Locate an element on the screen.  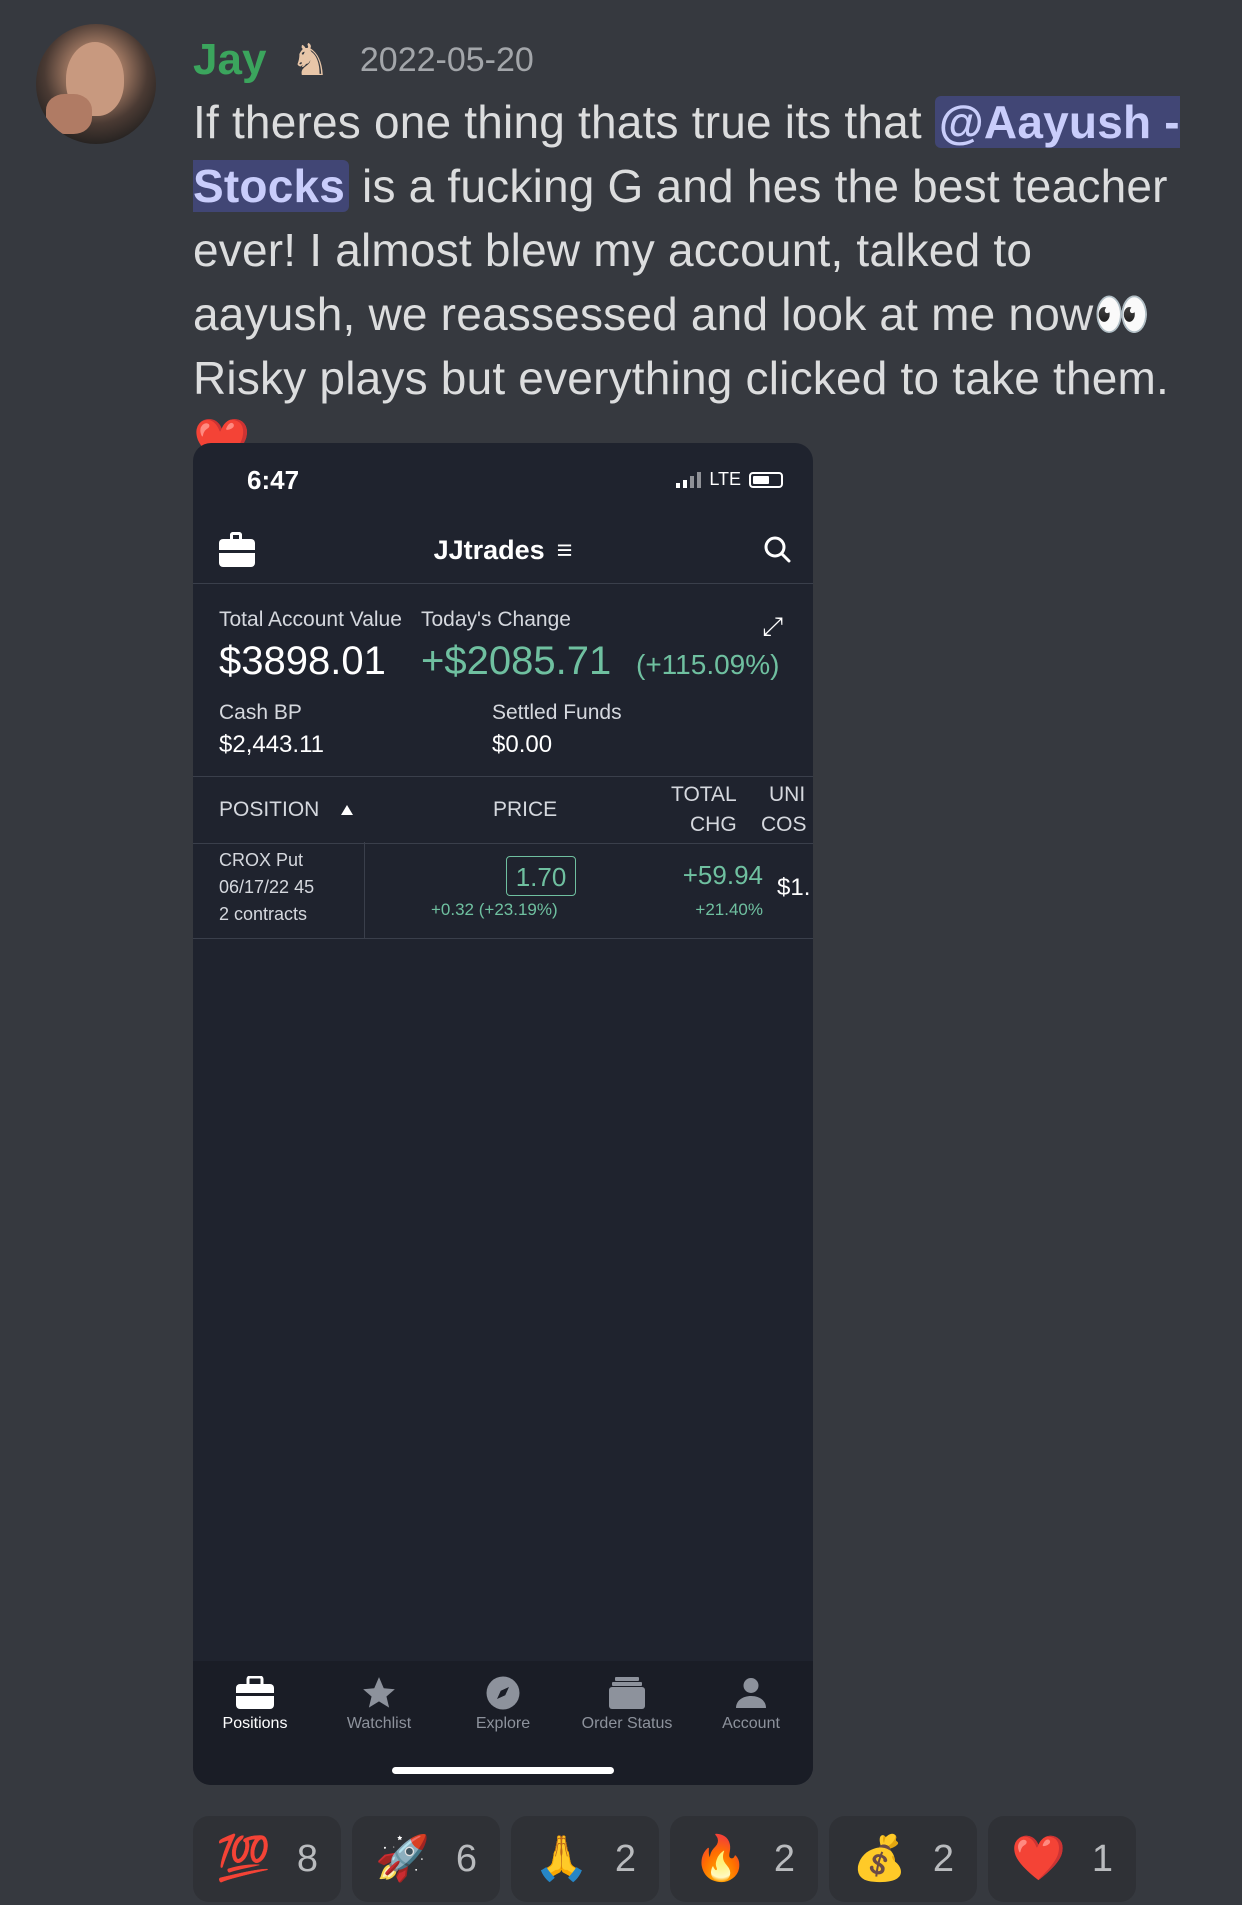
position-quantity: 2 contracts is located at coordinates (263, 914).